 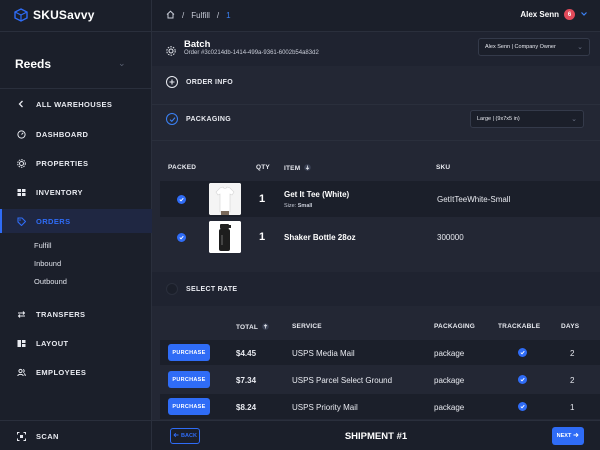 What do you see at coordinates (172, 82) in the screenshot?
I see `plus-circle-icon` at bounding box center [172, 82].